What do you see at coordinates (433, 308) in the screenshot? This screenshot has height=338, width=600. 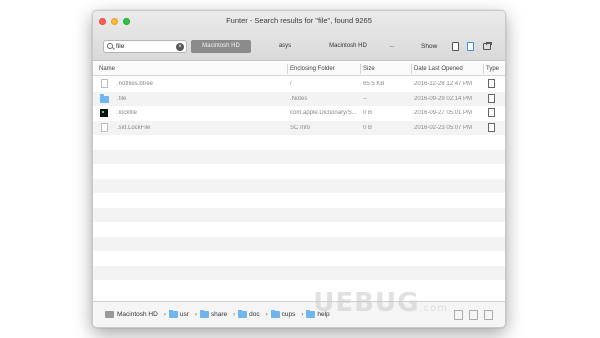 I see `watermark-suffix: .com` at bounding box center [433, 308].